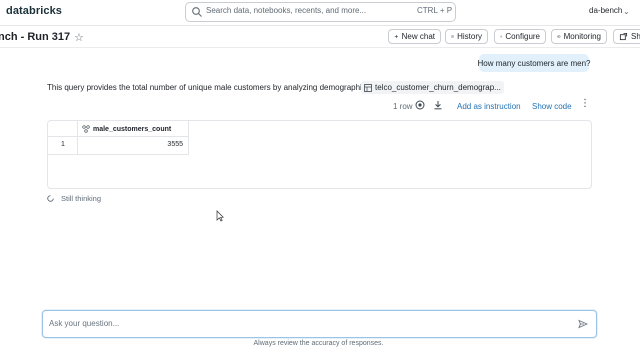 Image resolution: width=640 pixels, height=360 pixels. I want to click on show-code-link: Show code, so click(552, 106).